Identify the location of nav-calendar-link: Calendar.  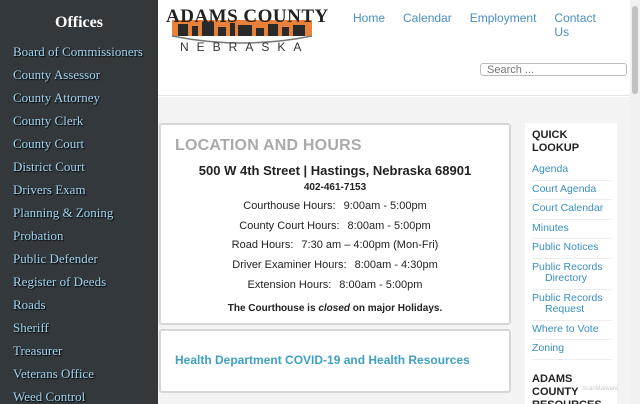
(427, 25).